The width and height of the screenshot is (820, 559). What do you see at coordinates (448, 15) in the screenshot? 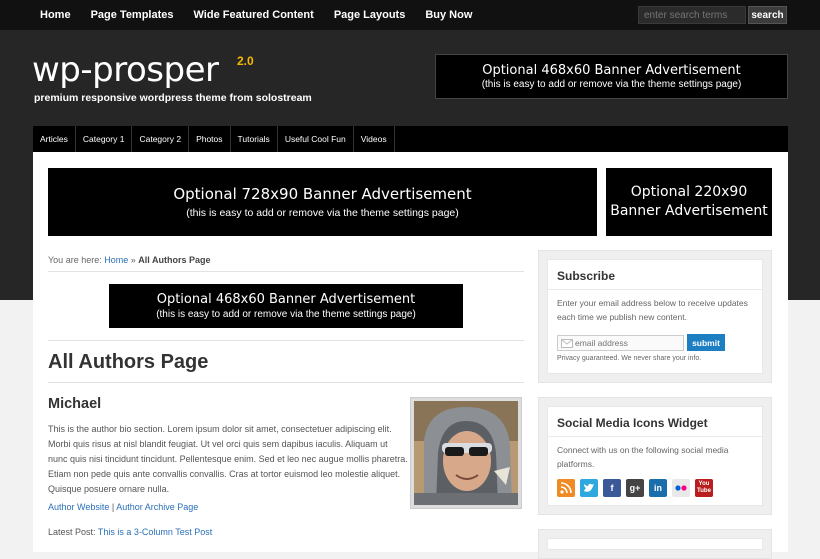
I see `topnav-buy-now: Buy Now` at bounding box center [448, 15].